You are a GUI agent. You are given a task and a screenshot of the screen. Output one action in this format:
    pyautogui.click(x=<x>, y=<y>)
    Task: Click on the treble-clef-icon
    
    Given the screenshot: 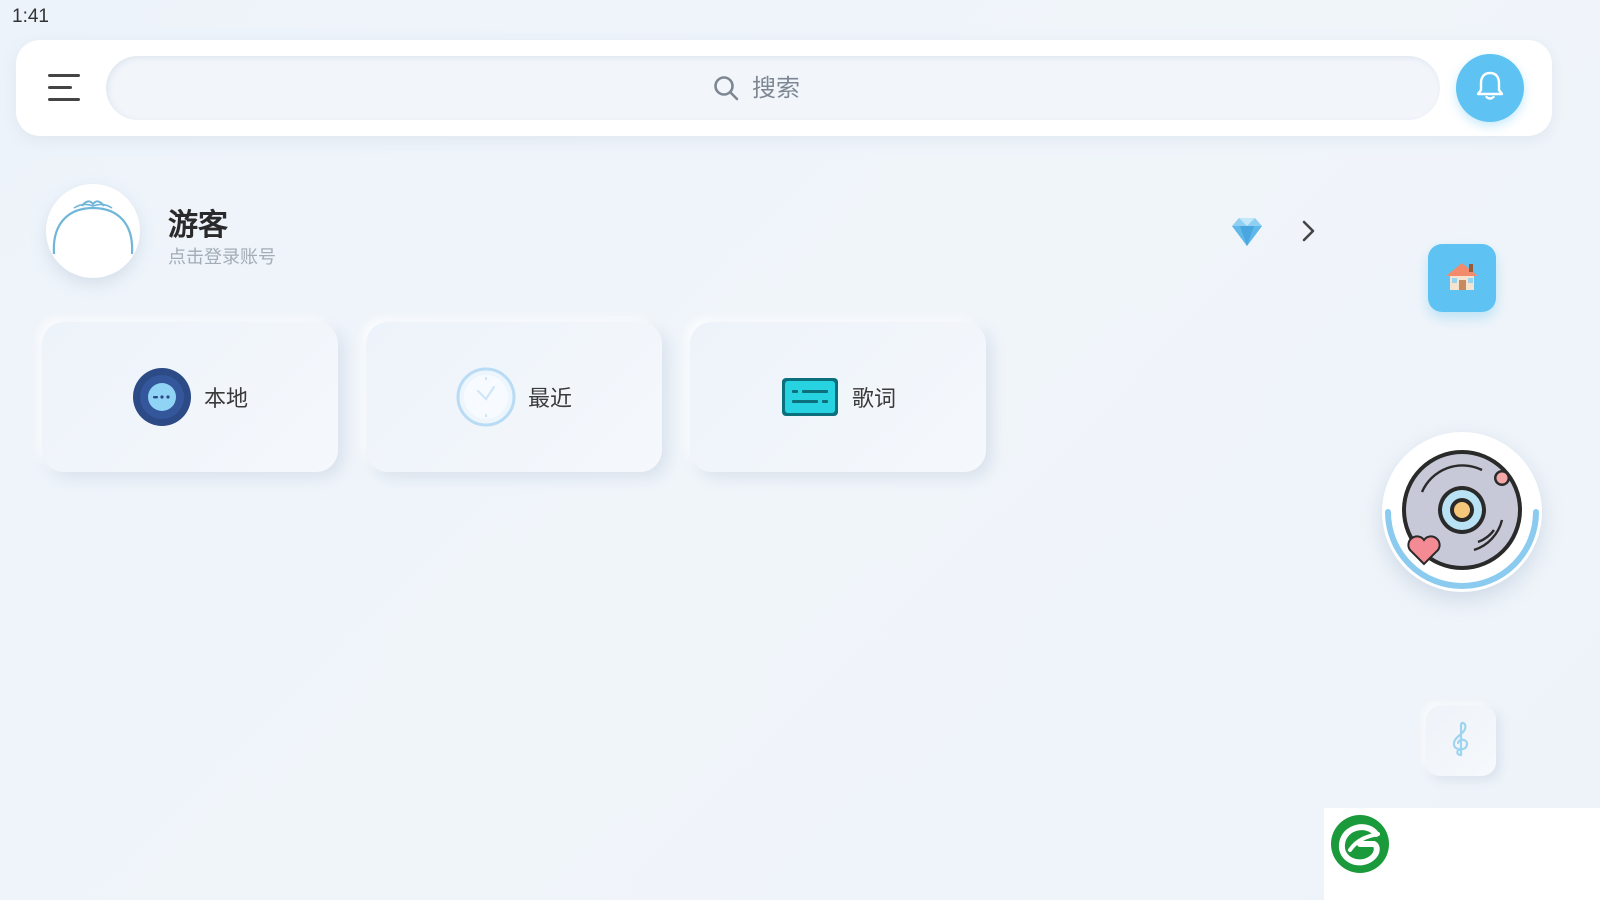 What is the action you would take?
    pyautogui.click(x=1461, y=741)
    